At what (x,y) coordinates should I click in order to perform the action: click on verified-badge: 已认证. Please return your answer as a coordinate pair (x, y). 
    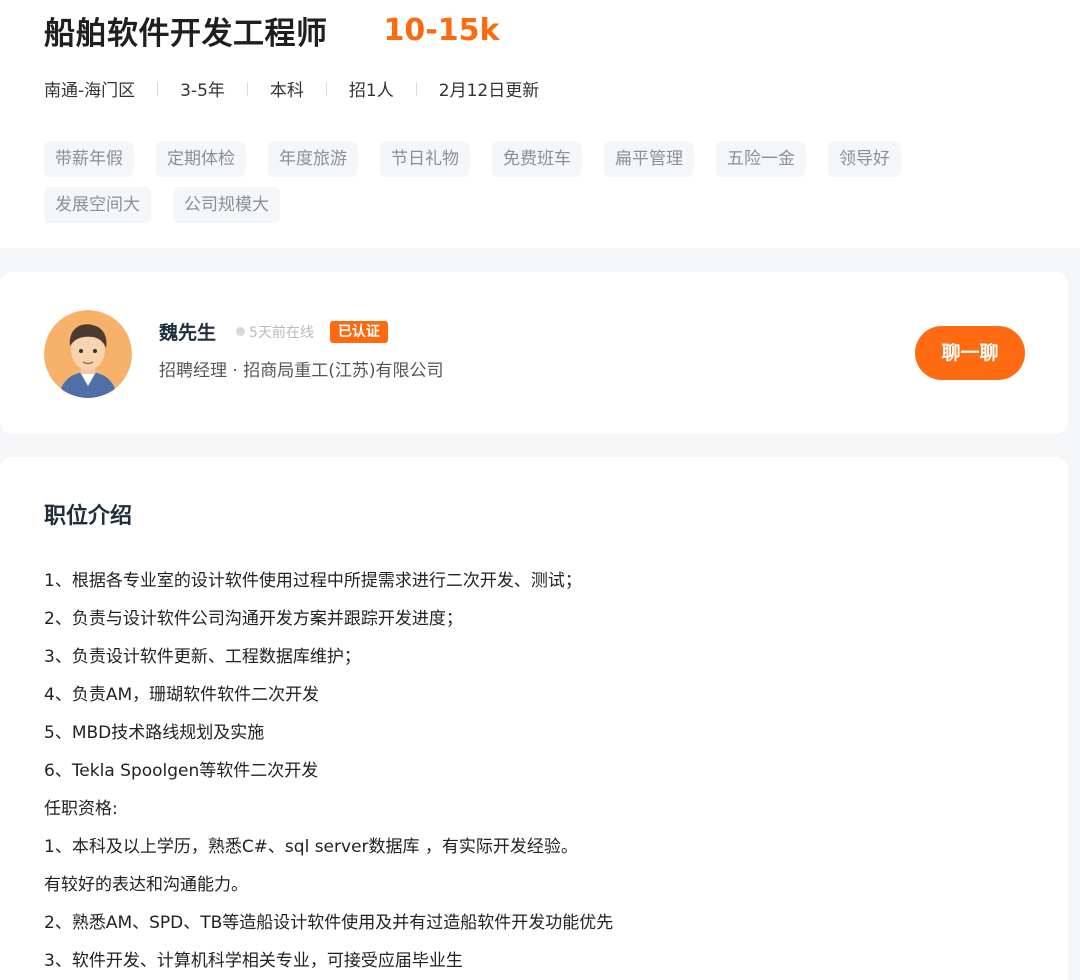
    Looking at the image, I should click on (358, 331).